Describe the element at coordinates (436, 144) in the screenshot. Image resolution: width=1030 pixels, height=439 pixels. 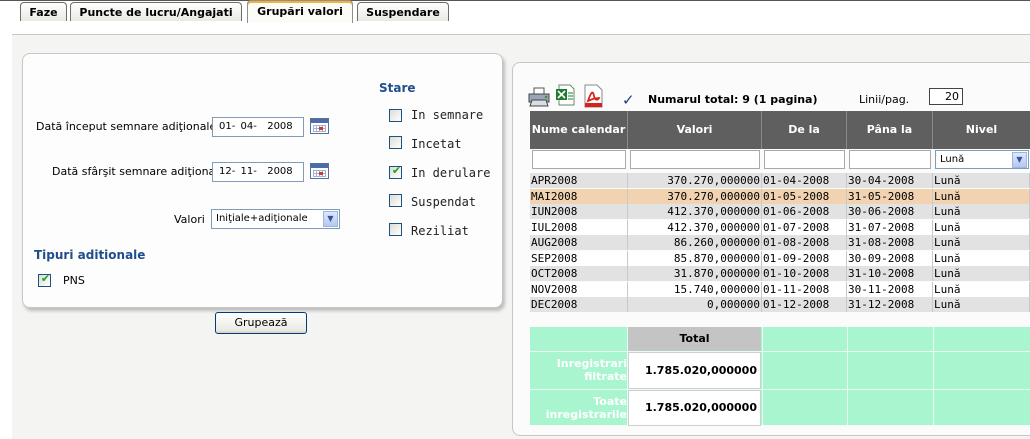
I see `stare-incetat-label: Incetat` at that location.